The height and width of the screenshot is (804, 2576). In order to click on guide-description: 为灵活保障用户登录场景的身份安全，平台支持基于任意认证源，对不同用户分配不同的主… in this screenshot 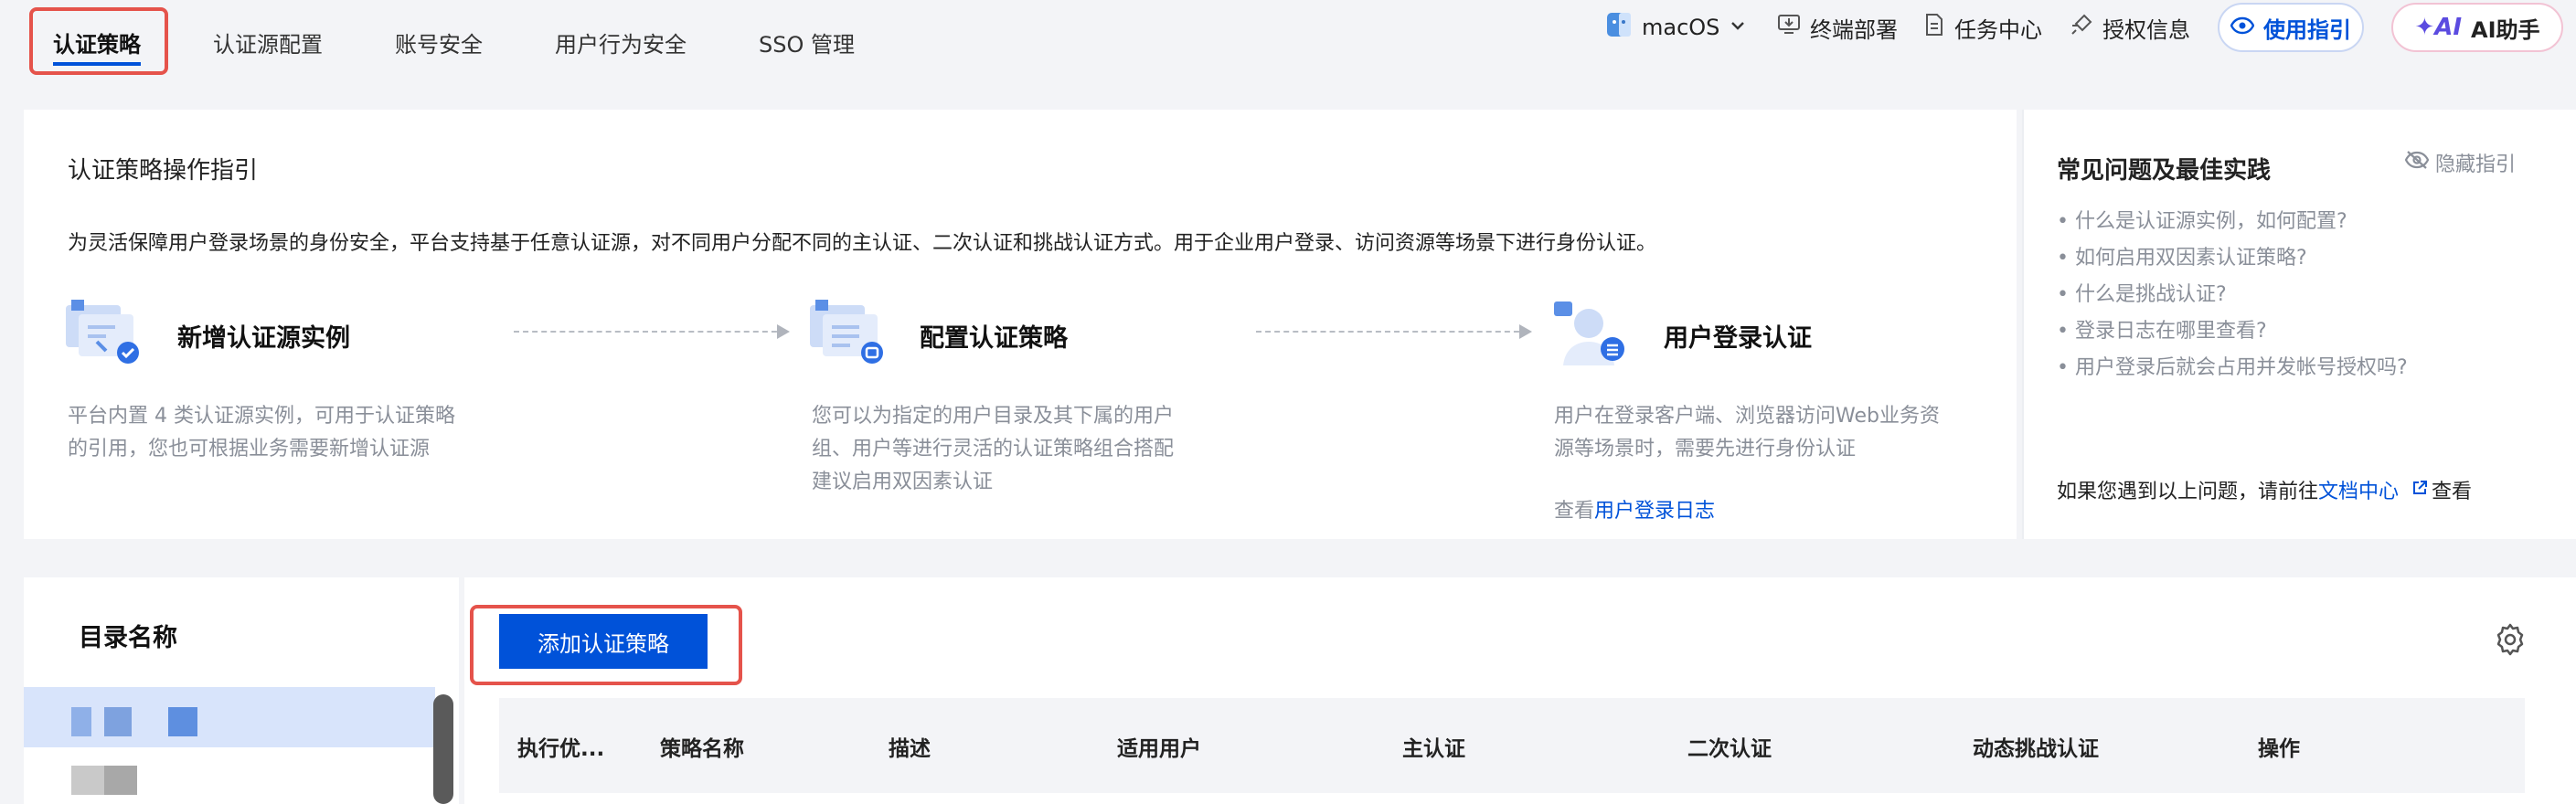, I will do `click(862, 243)`.